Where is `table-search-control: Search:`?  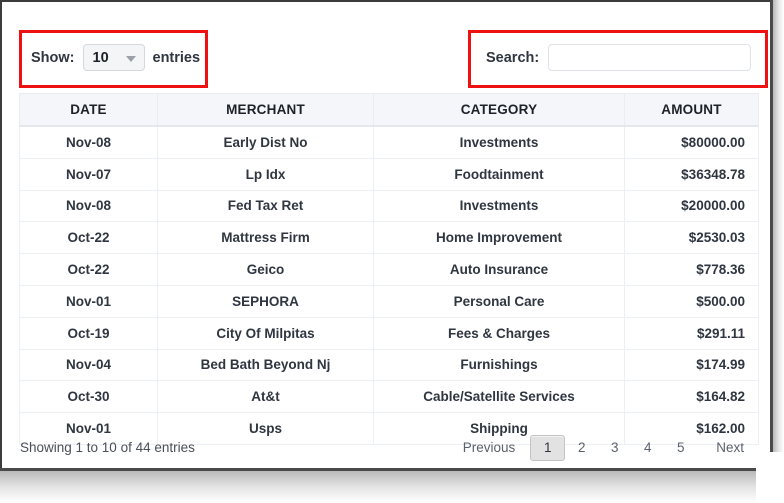
table-search-control: Search: is located at coordinates (619, 57).